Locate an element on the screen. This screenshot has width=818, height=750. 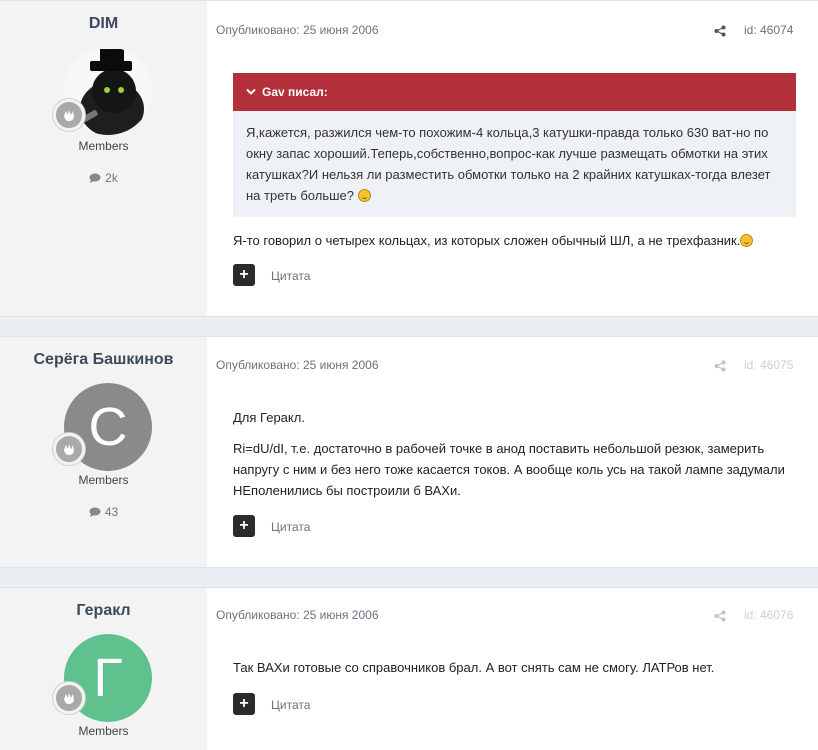
post-id: id: 46075 is located at coordinates (768, 365).